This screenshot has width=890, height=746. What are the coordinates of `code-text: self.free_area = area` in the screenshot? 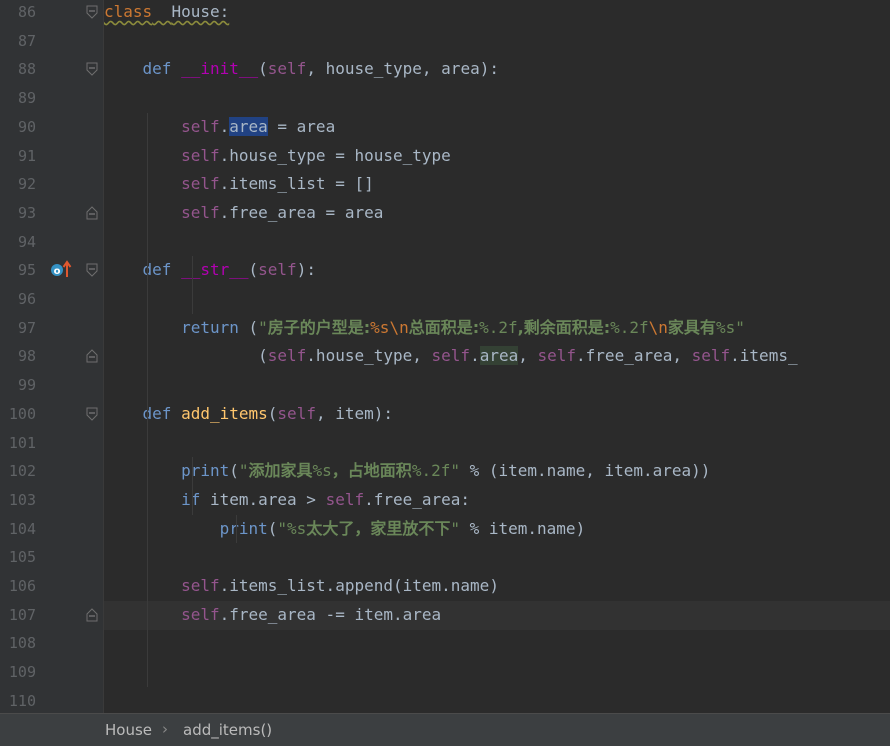 It's located at (243, 213).